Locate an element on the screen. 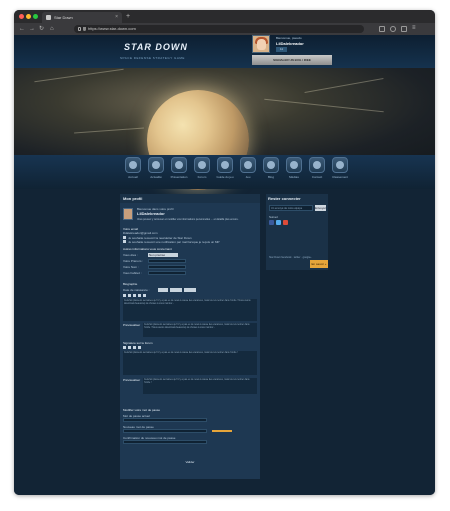 The width and height of the screenshot is (450, 511). underline-icon is located at coordinates (134, 295).